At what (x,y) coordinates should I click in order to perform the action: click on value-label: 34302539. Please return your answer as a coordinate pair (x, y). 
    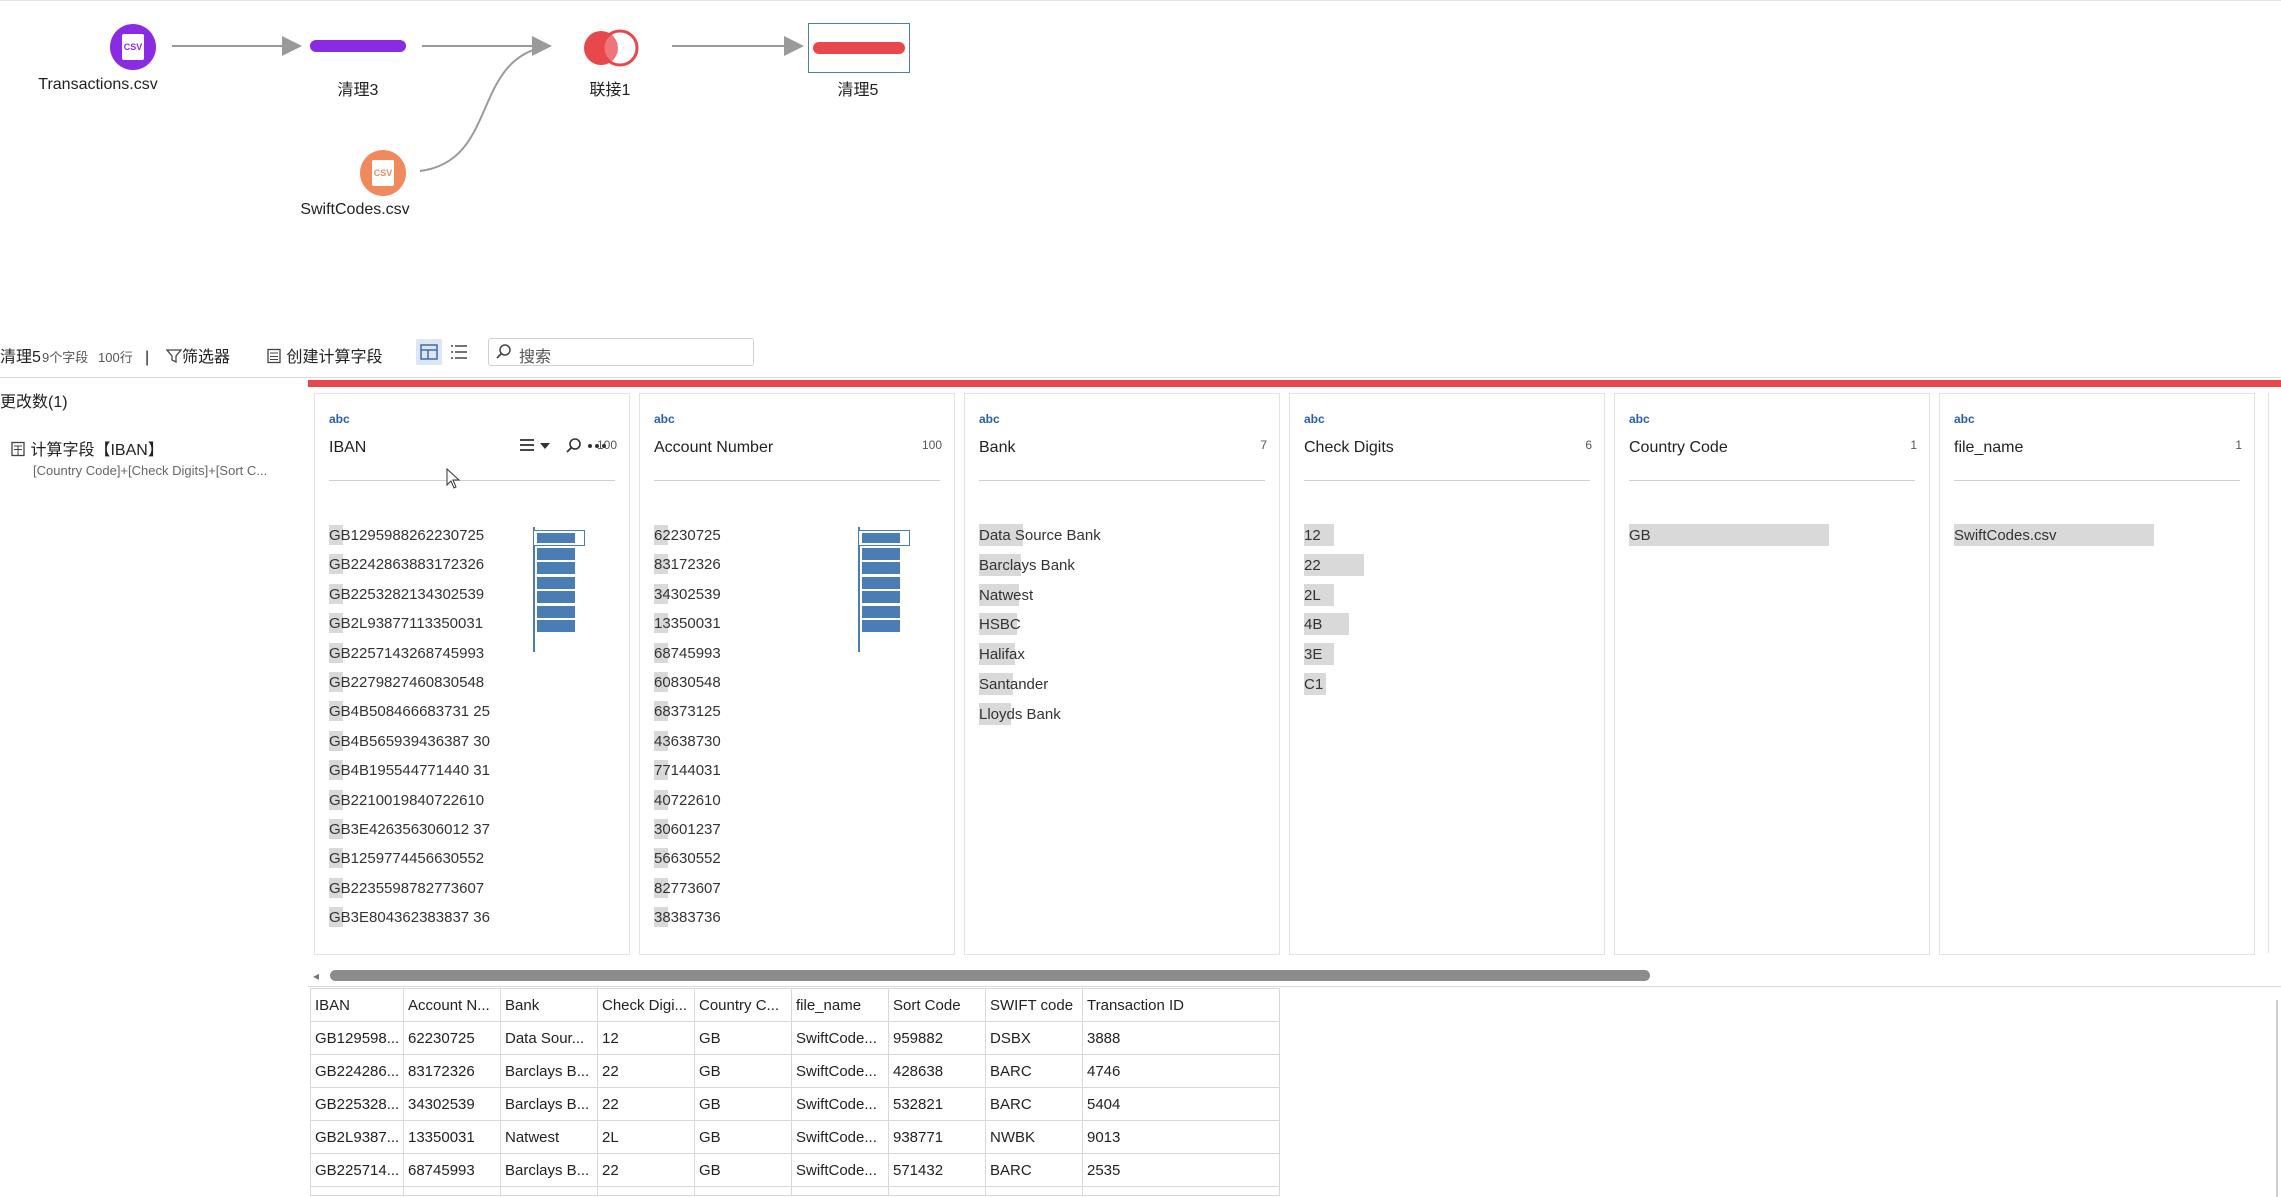
    Looking at the image, I should click on (687, 594).